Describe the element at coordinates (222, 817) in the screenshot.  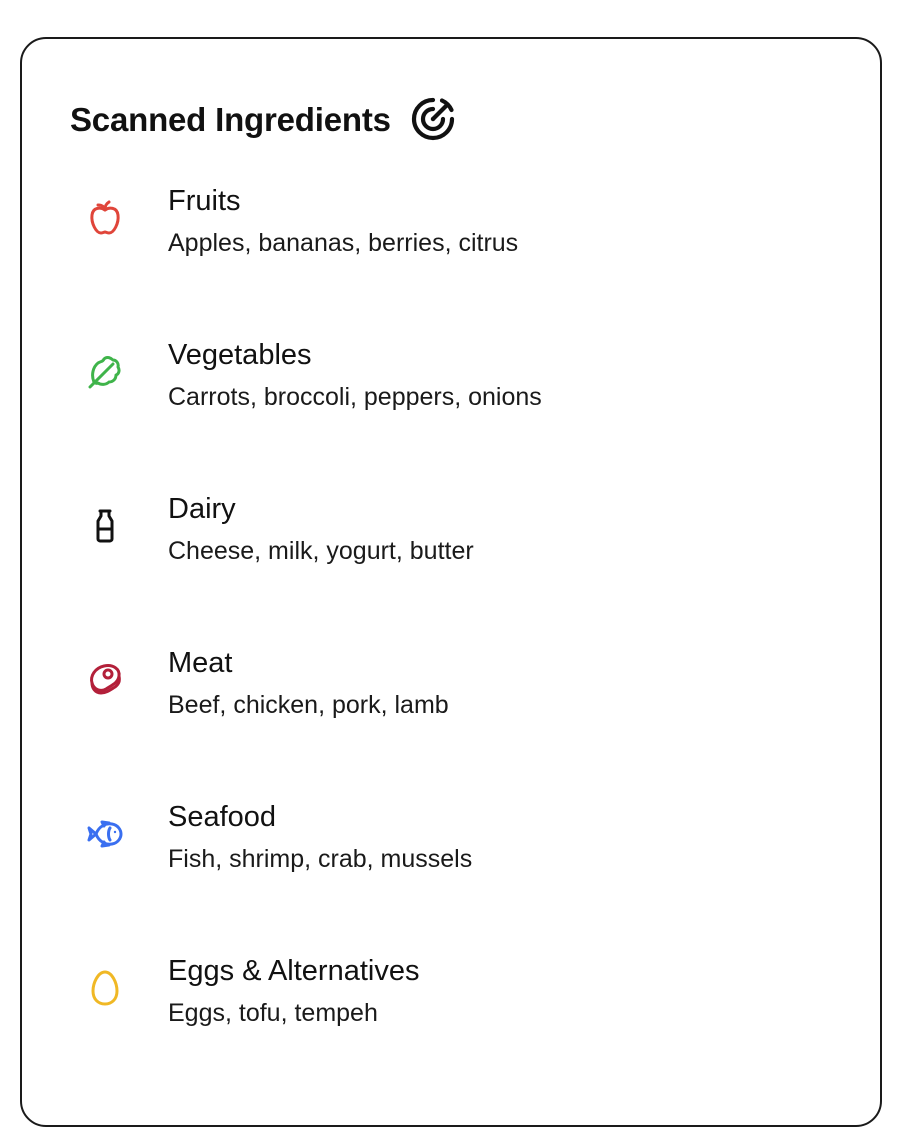
I see `category-name: Seafood` at that location.